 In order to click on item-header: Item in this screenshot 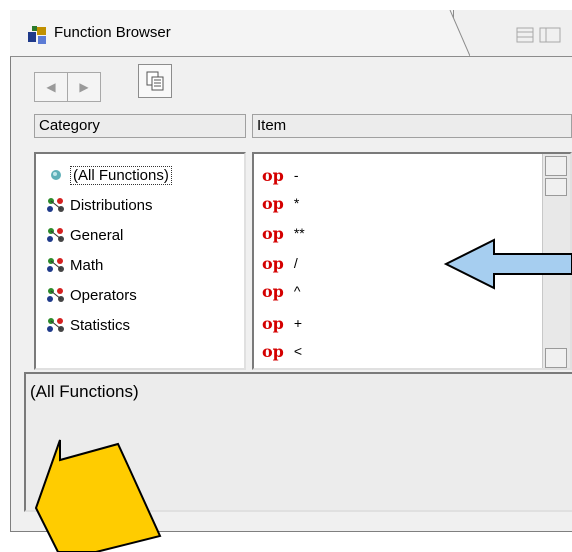, I will do `click(412, 126)`.